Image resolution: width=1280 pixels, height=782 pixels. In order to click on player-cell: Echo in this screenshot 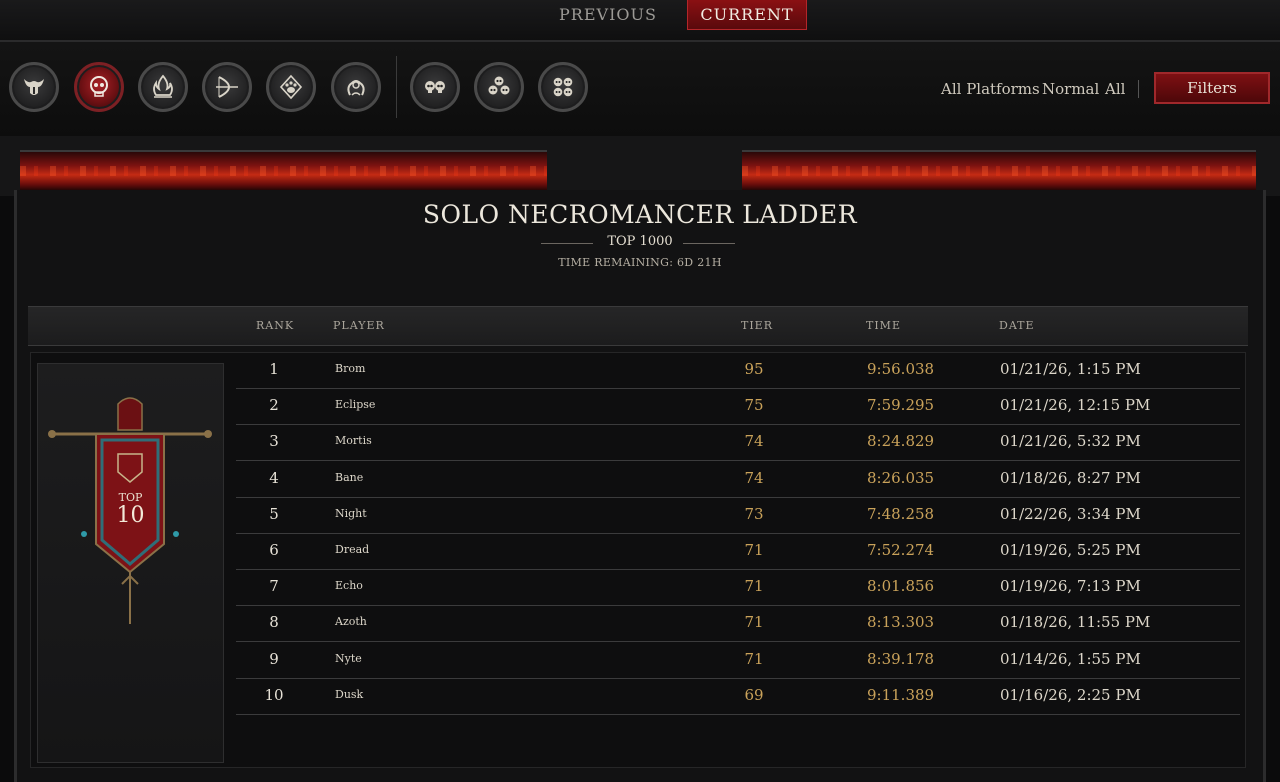, I will do `click(349, 586)`.